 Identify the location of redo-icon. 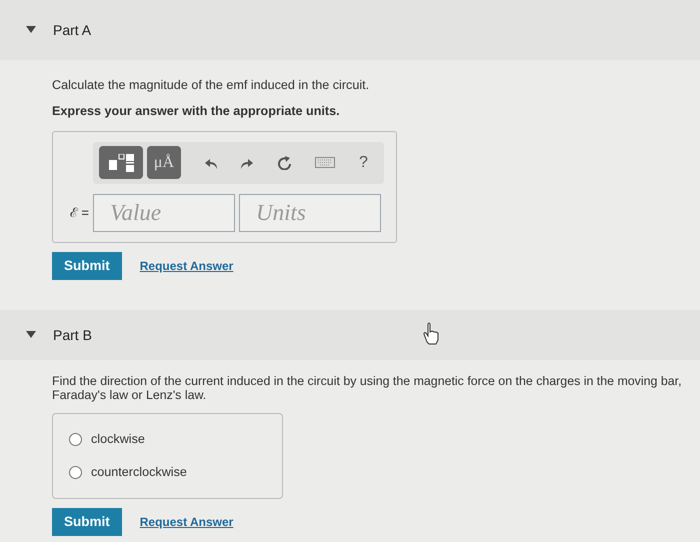
(247, 162).